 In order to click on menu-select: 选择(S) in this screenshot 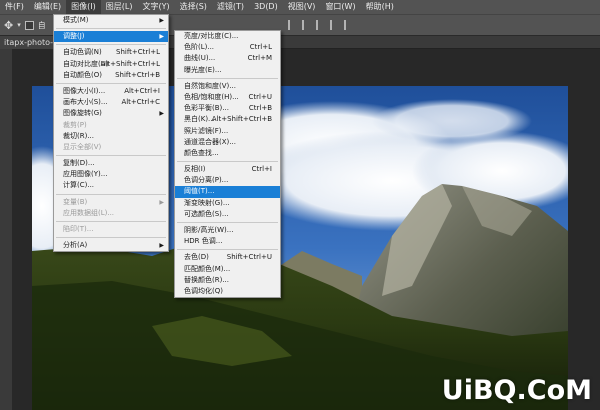, I will do `click(193, 7)`.